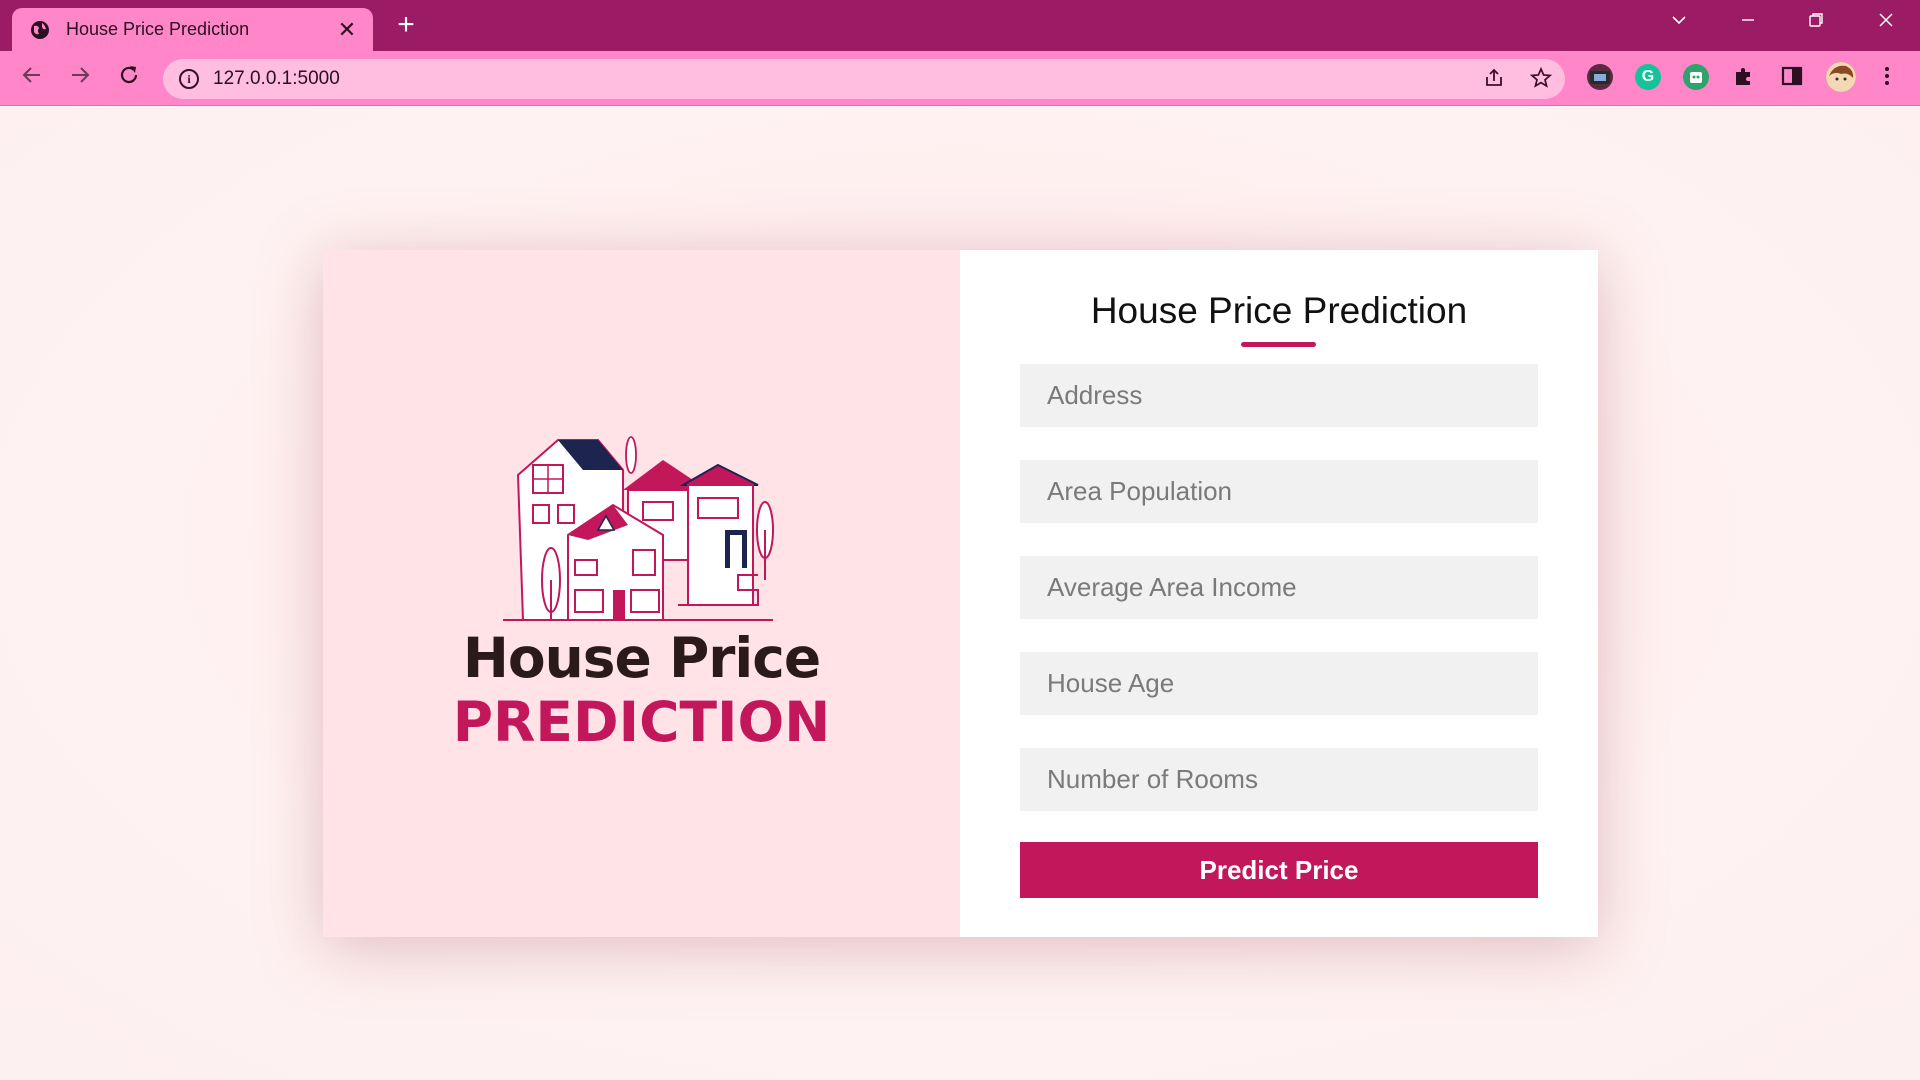 The width and height of the screenshot is (1920, 1080). What do you see at coordinates (1744, 77) in the screenshot?
I see `extensions-puzzle-icon` at bounding box center [1744, 77].